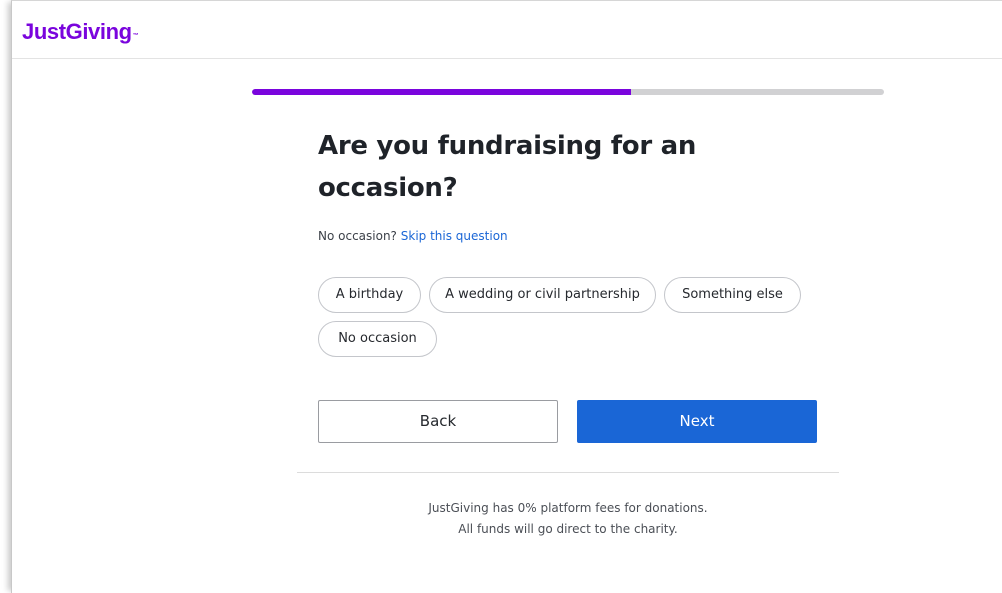 The width and height of the screenshot is (1002, 593). I want to click on progress-bar, so click(568, 92).